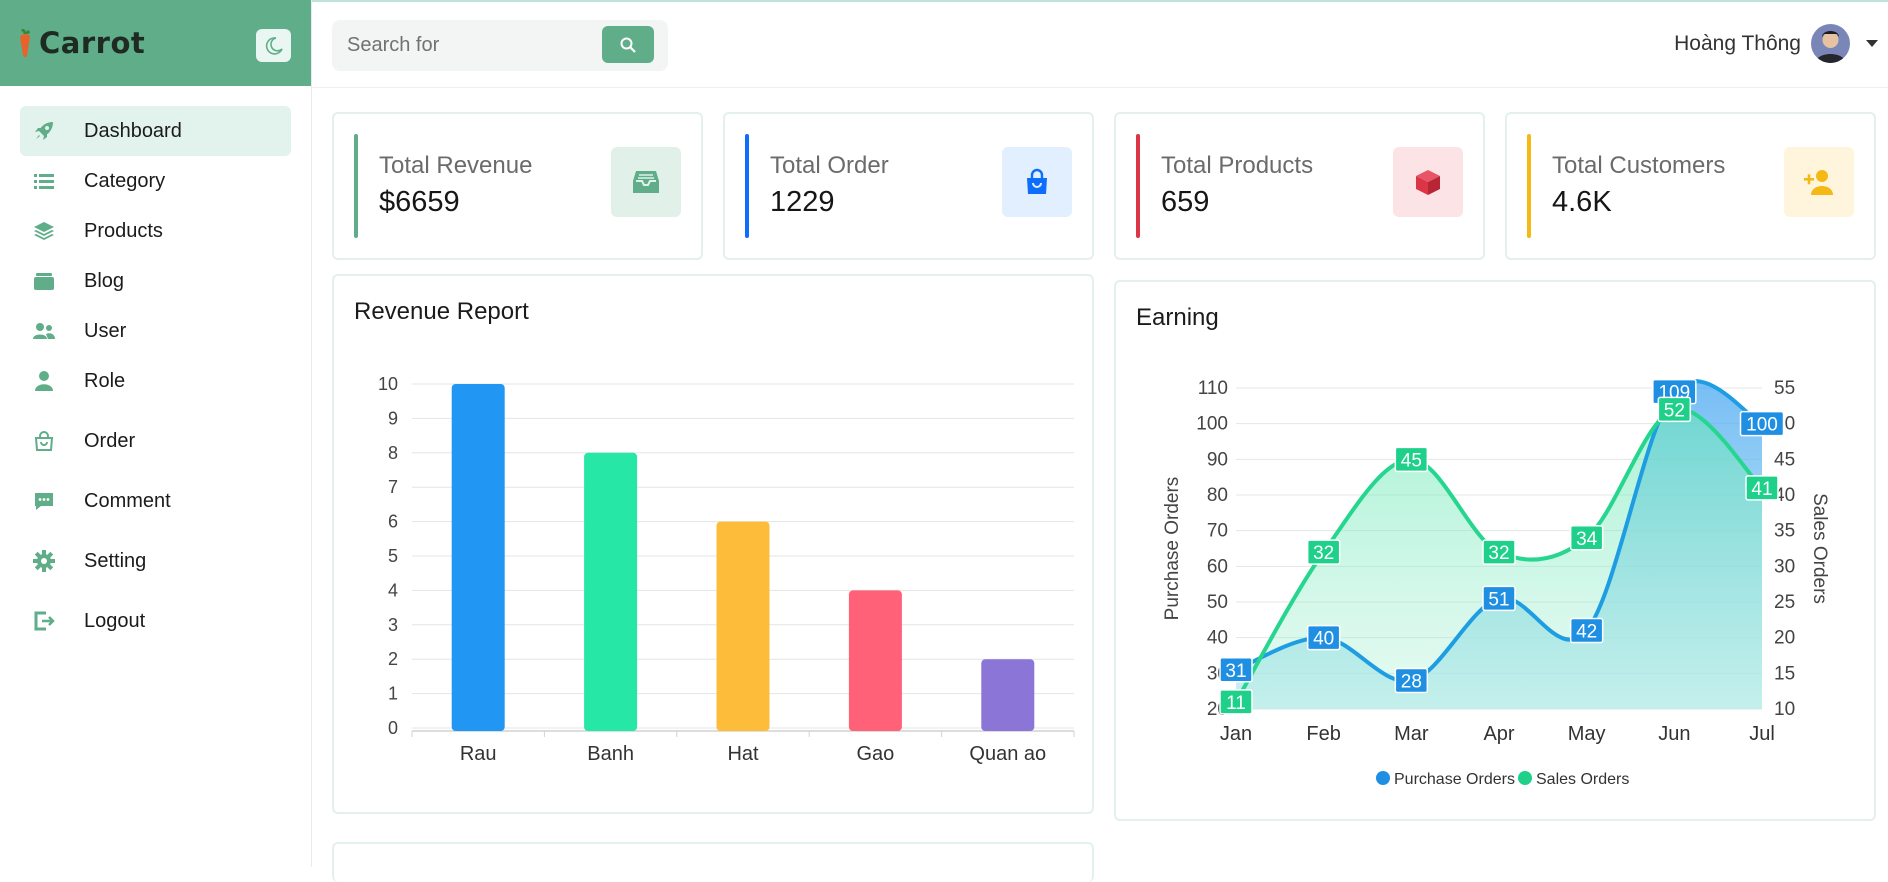 Image resolution: width=1888 pixels, height=882 pixels. What do you see at coordinates (127, 500) in the screenshot?
I see `sidebar-item-label: Comment` at bounding box center [127, 500].